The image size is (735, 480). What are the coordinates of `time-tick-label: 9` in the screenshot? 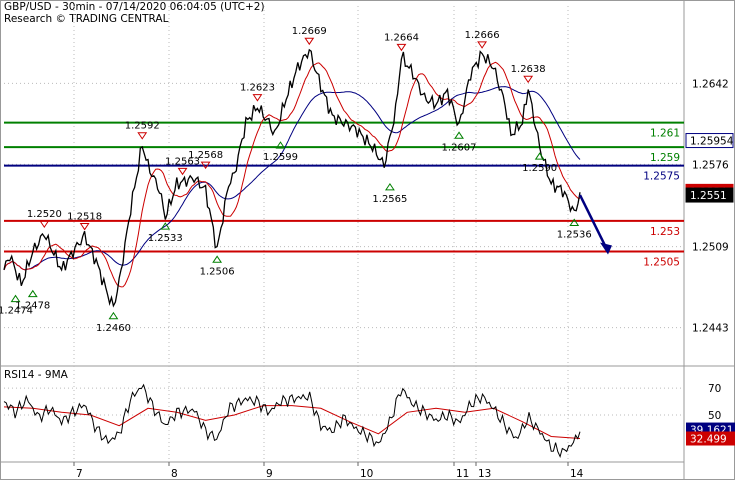 It's located at (269, 474).